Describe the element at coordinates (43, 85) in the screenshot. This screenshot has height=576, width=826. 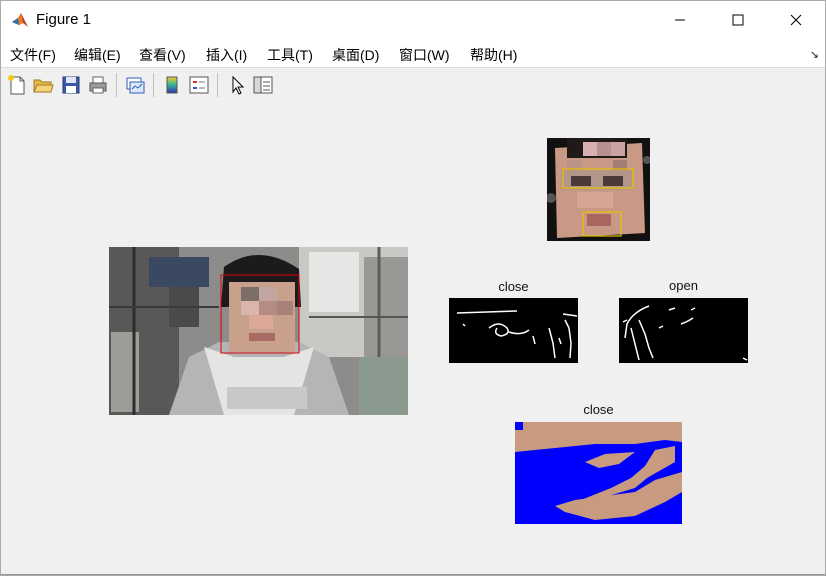
I see `open-file-icon` at that location.